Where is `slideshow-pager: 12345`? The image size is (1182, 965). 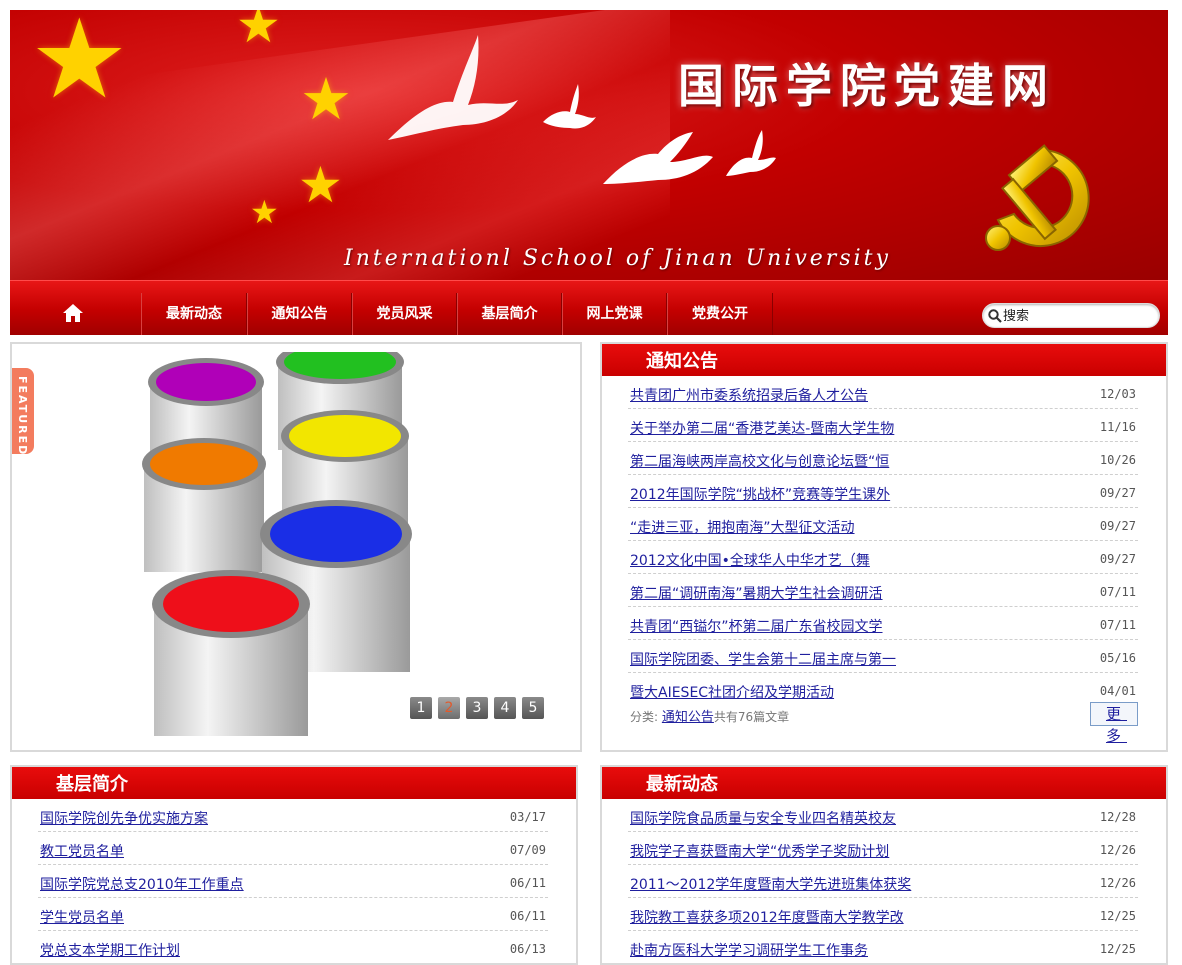 slideshow-pager: 12345 is located at coordinates (480, 708).